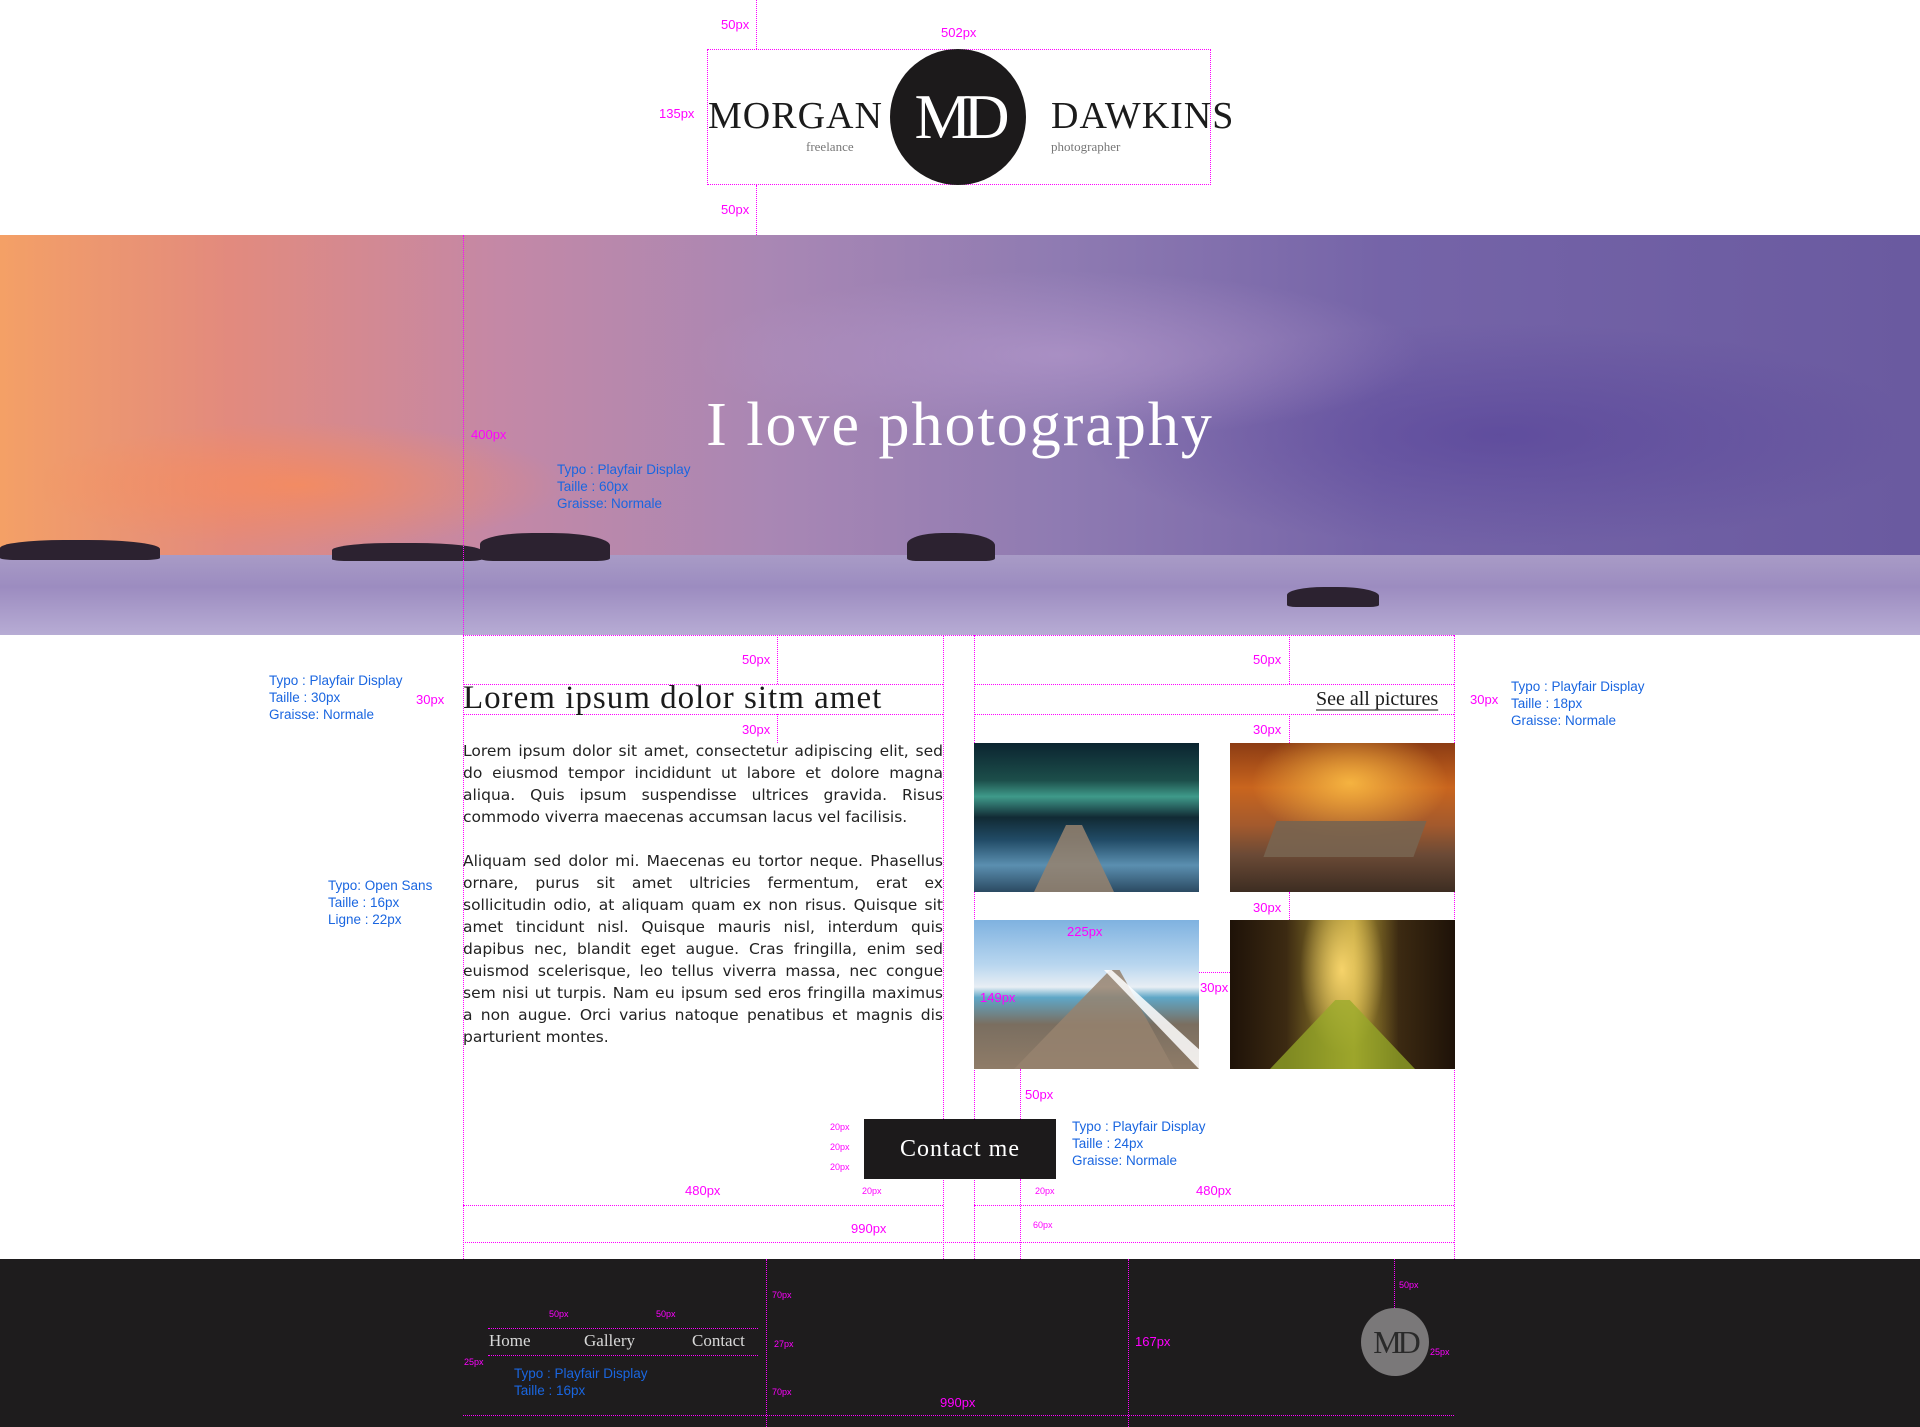  What do you see at coordinates (840, 1147) in the screenshot?
I see `label-button-text: 20px` at bounding box center [840, 1147].